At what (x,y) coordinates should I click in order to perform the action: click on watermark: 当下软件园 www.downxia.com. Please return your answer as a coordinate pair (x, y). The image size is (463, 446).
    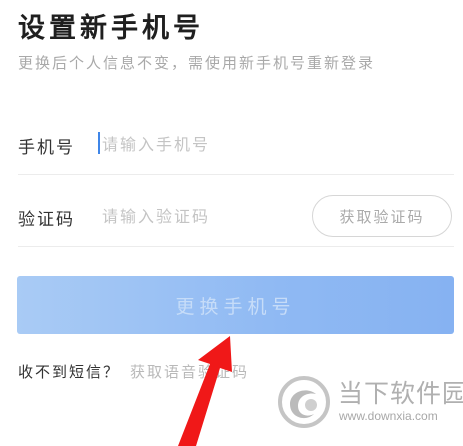
    Looking at the image, I should click on (366, 404).